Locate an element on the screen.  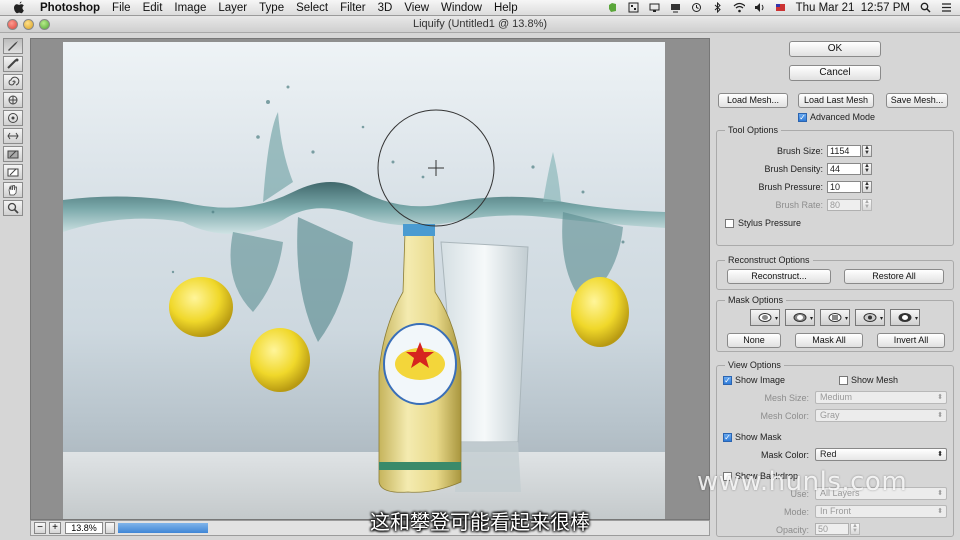
brush-rate-input: 80 is located at coordinates (844, 205).